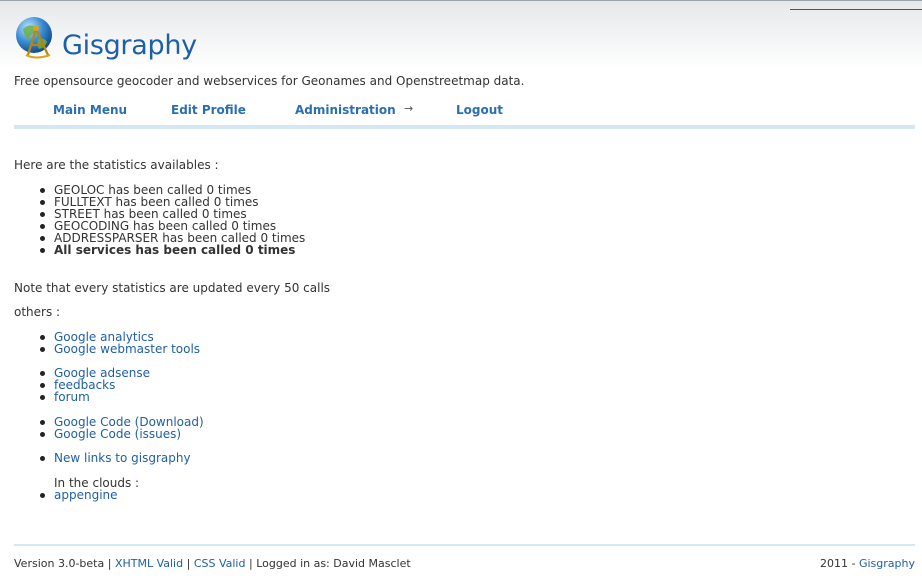 The width and height of the screenshot is (922, 588). Describe the element at coordinates (37, 312) in the screenshot. I see `others-label: others :` at that location.